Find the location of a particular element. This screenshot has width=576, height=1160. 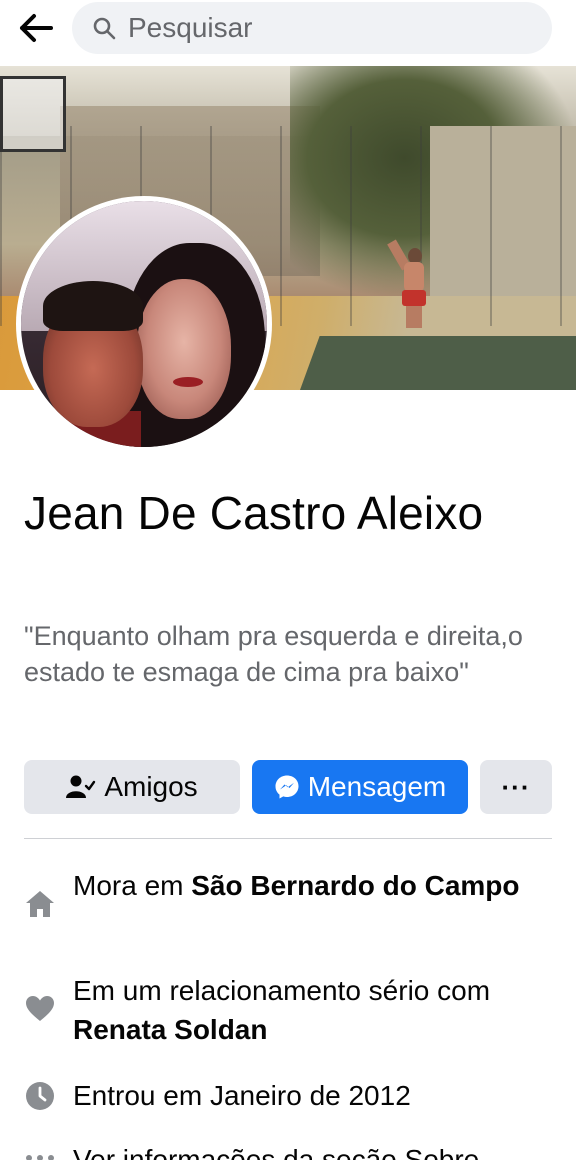

message-button: Mensagem is located at coordinates (360, 787).